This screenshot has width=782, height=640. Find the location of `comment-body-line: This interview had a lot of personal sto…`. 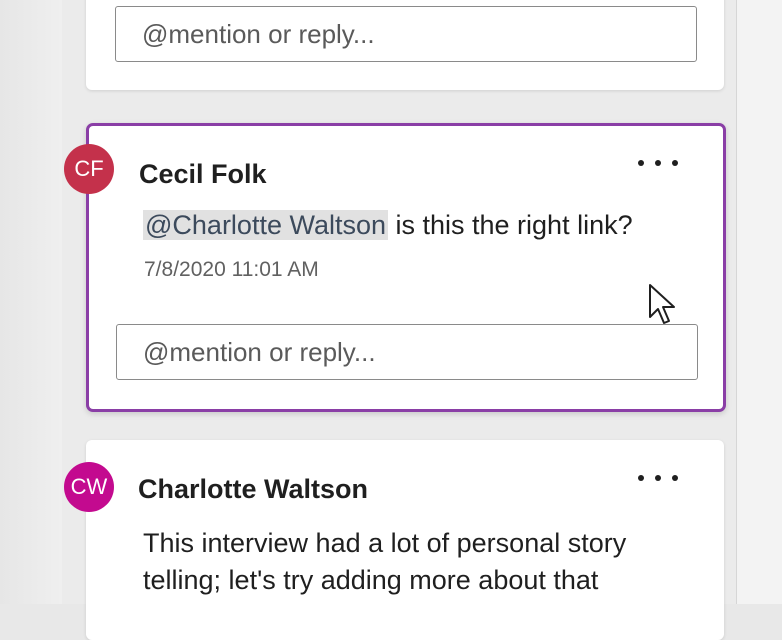

comment-body-line: This interview had a lot of personal sto… is located at coordinates (385, 543).